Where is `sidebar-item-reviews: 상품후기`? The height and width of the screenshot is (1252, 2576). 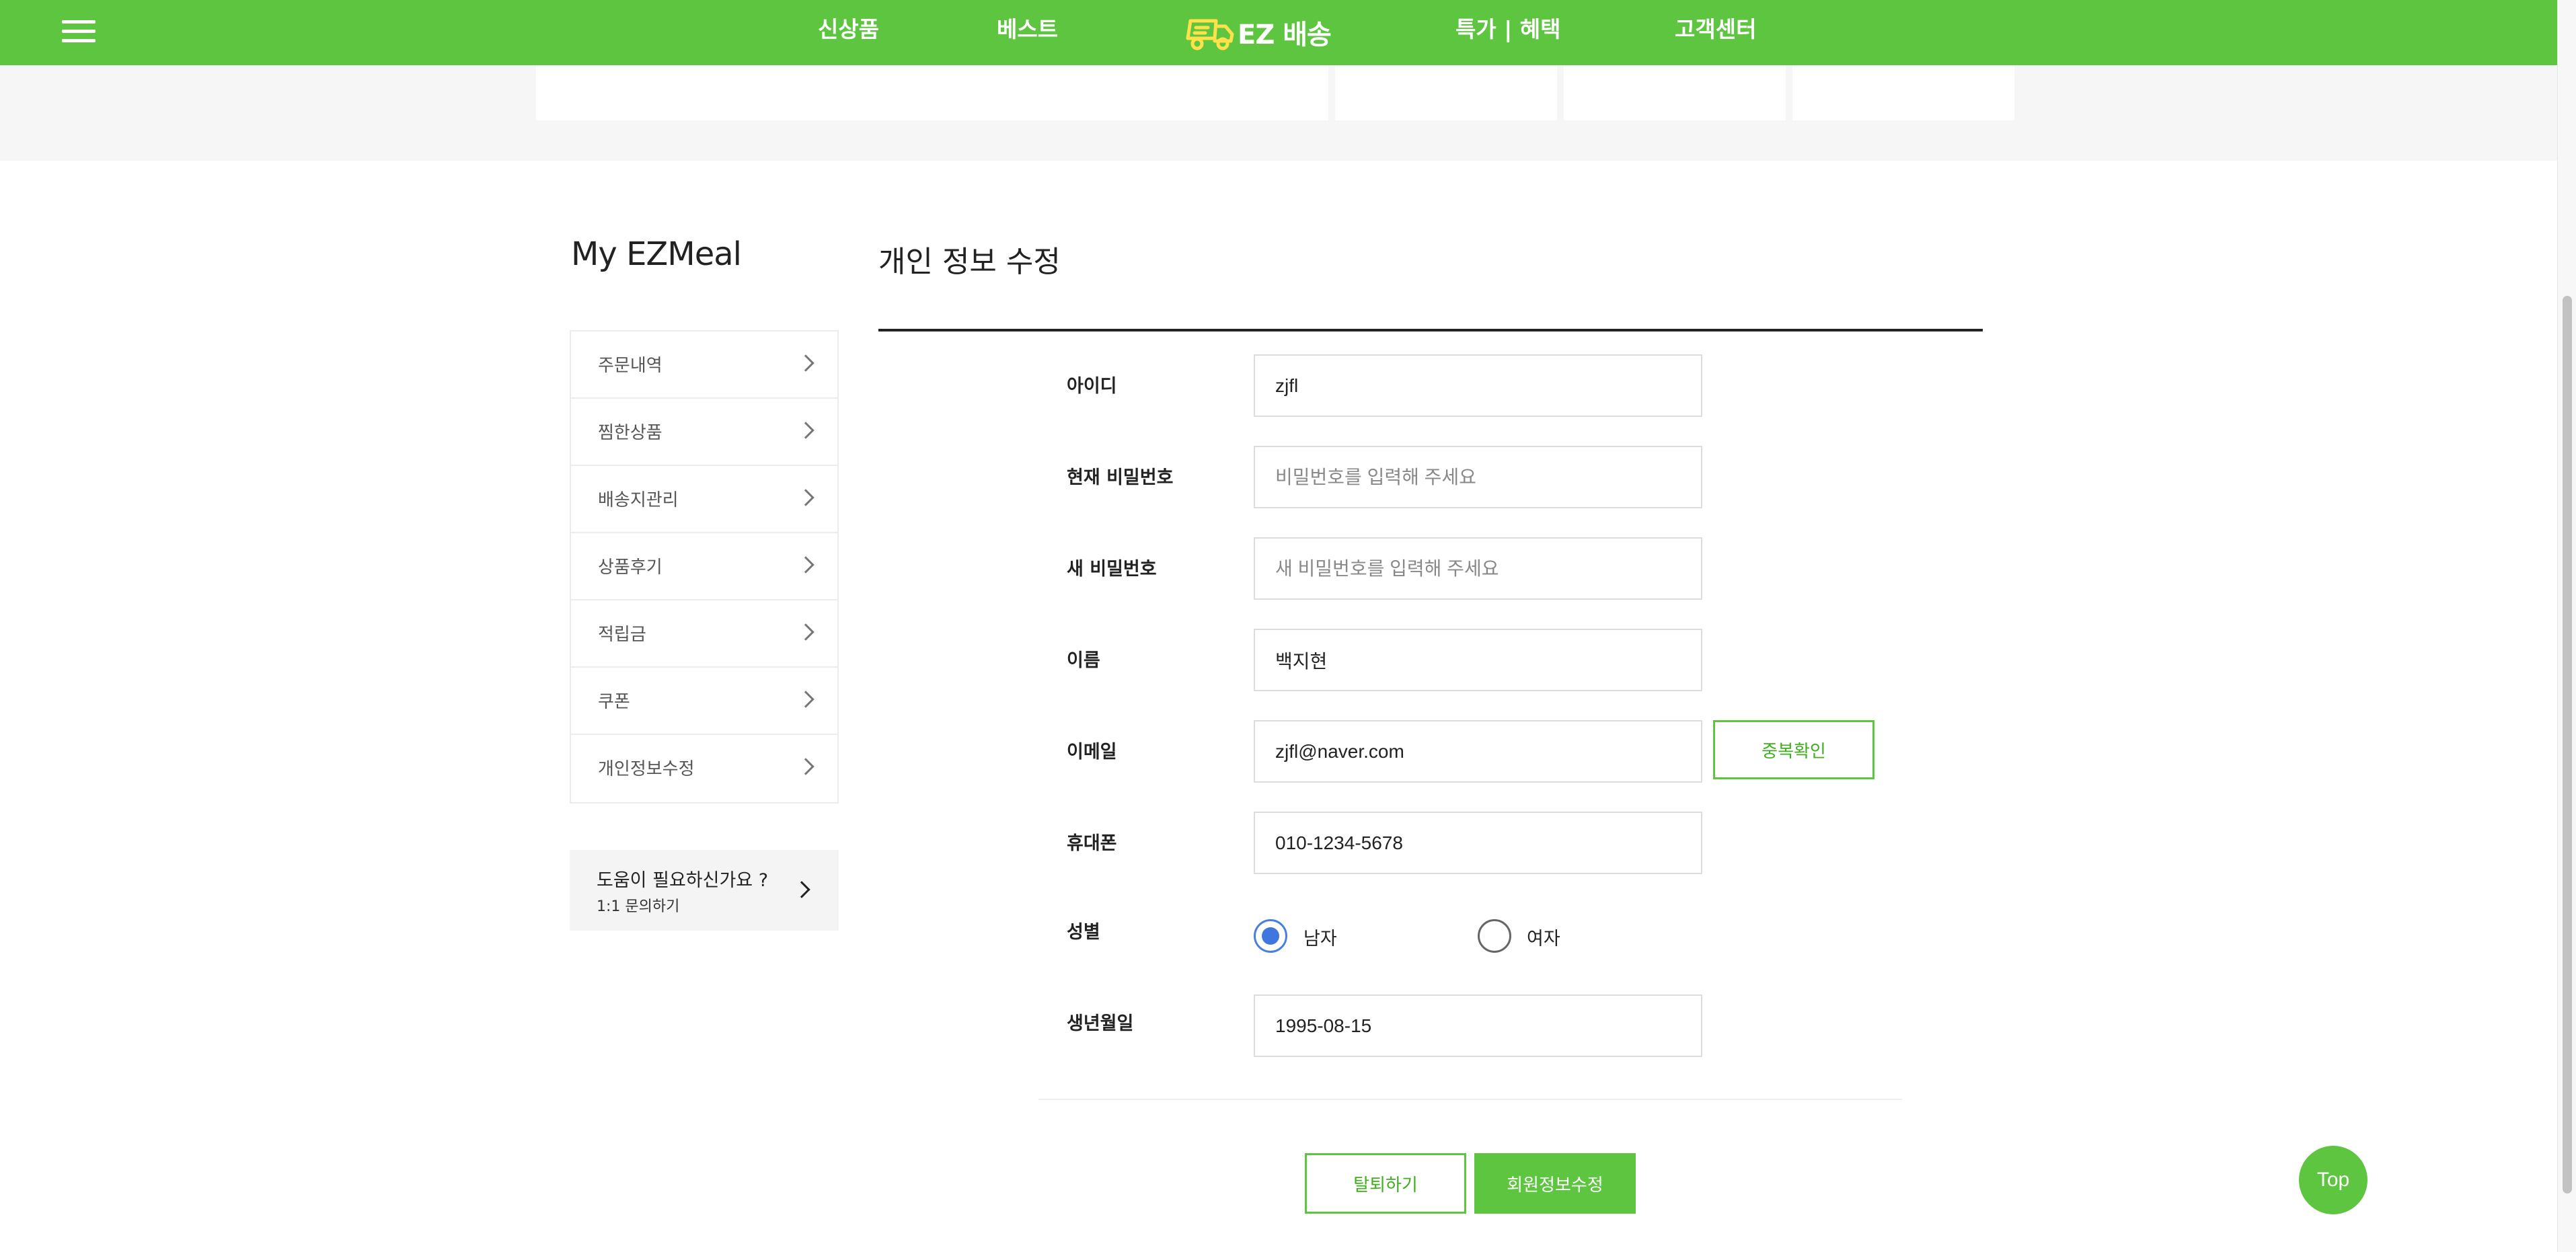
sidebar-item-reviews: 상품후기 is located at coordinates (704, 566).